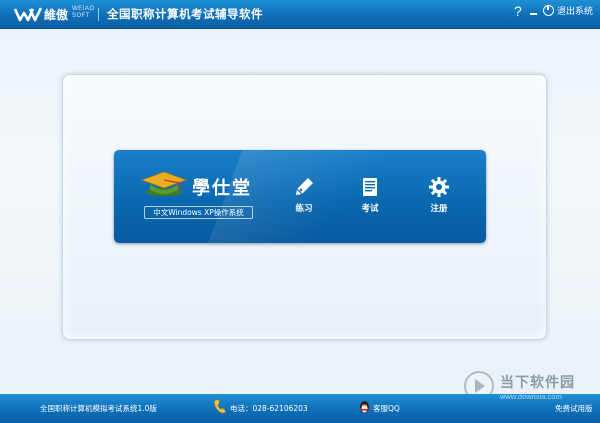  I want to click on app-title: 全国职称计算机考试辅导软件, so click(185, 14).